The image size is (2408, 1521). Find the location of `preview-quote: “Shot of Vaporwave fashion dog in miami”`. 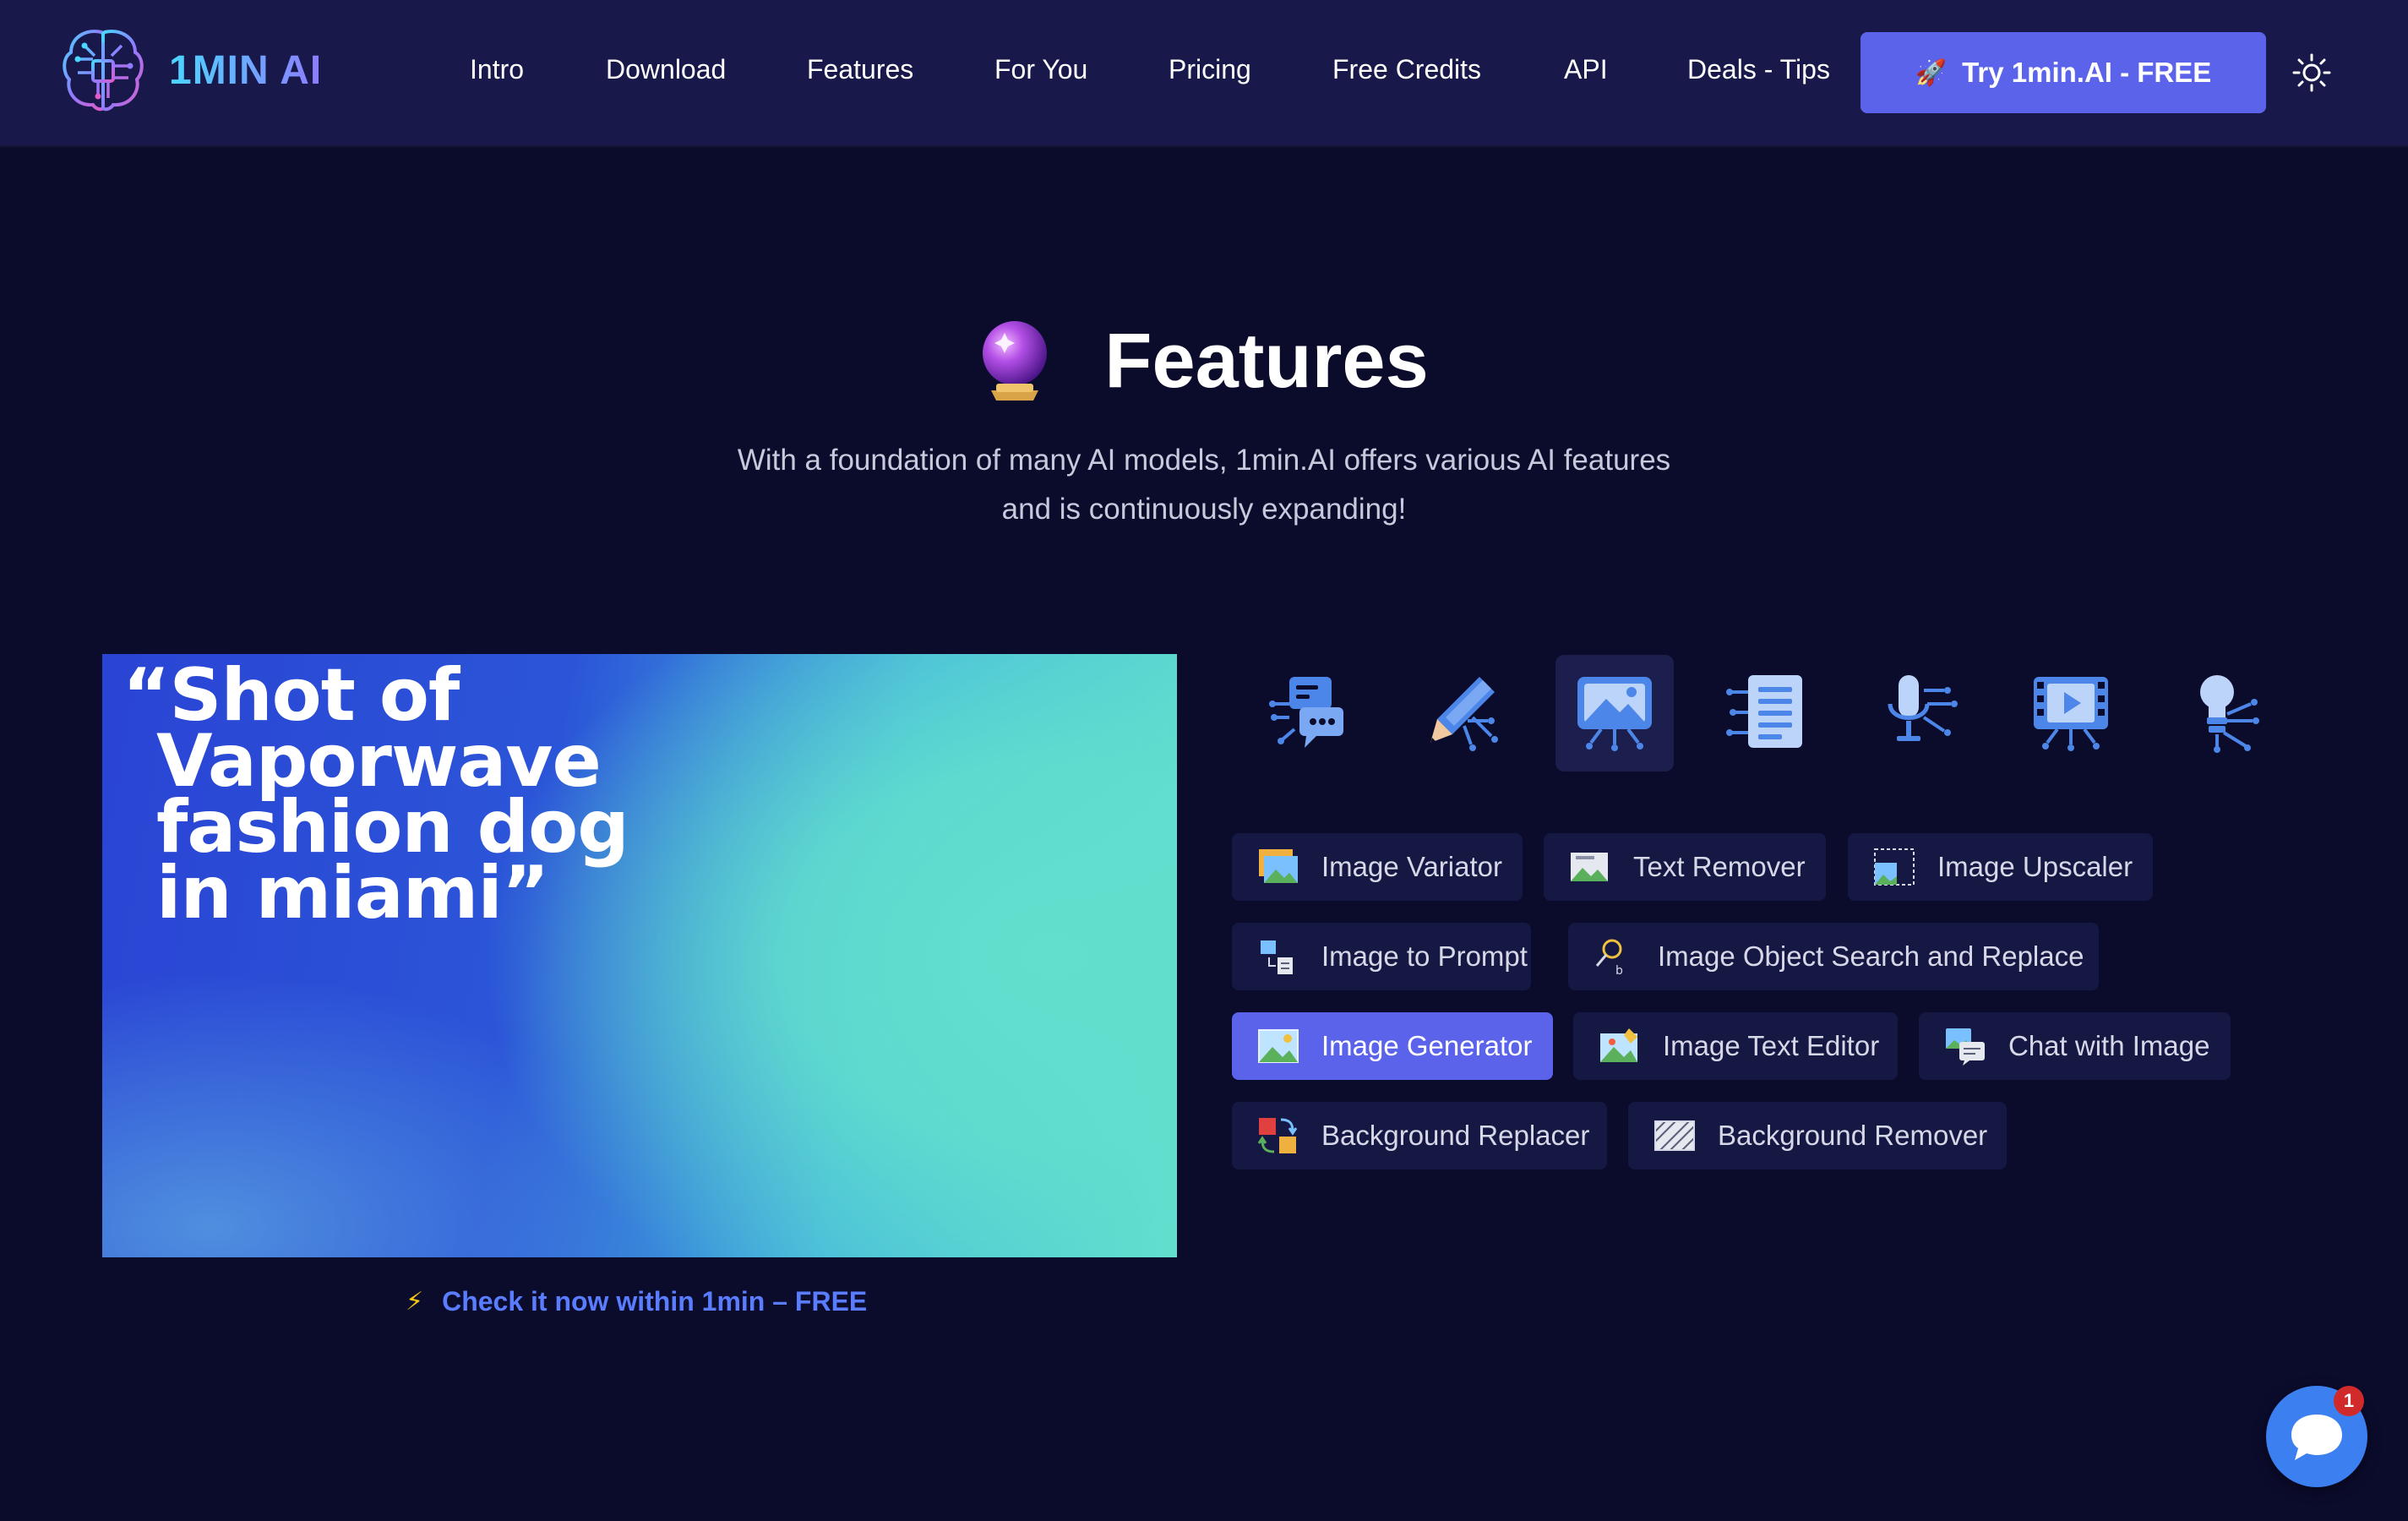

preview-quote: “Shot of Vaporwave fashion dog in miami” is located at coordinates (376, 797).